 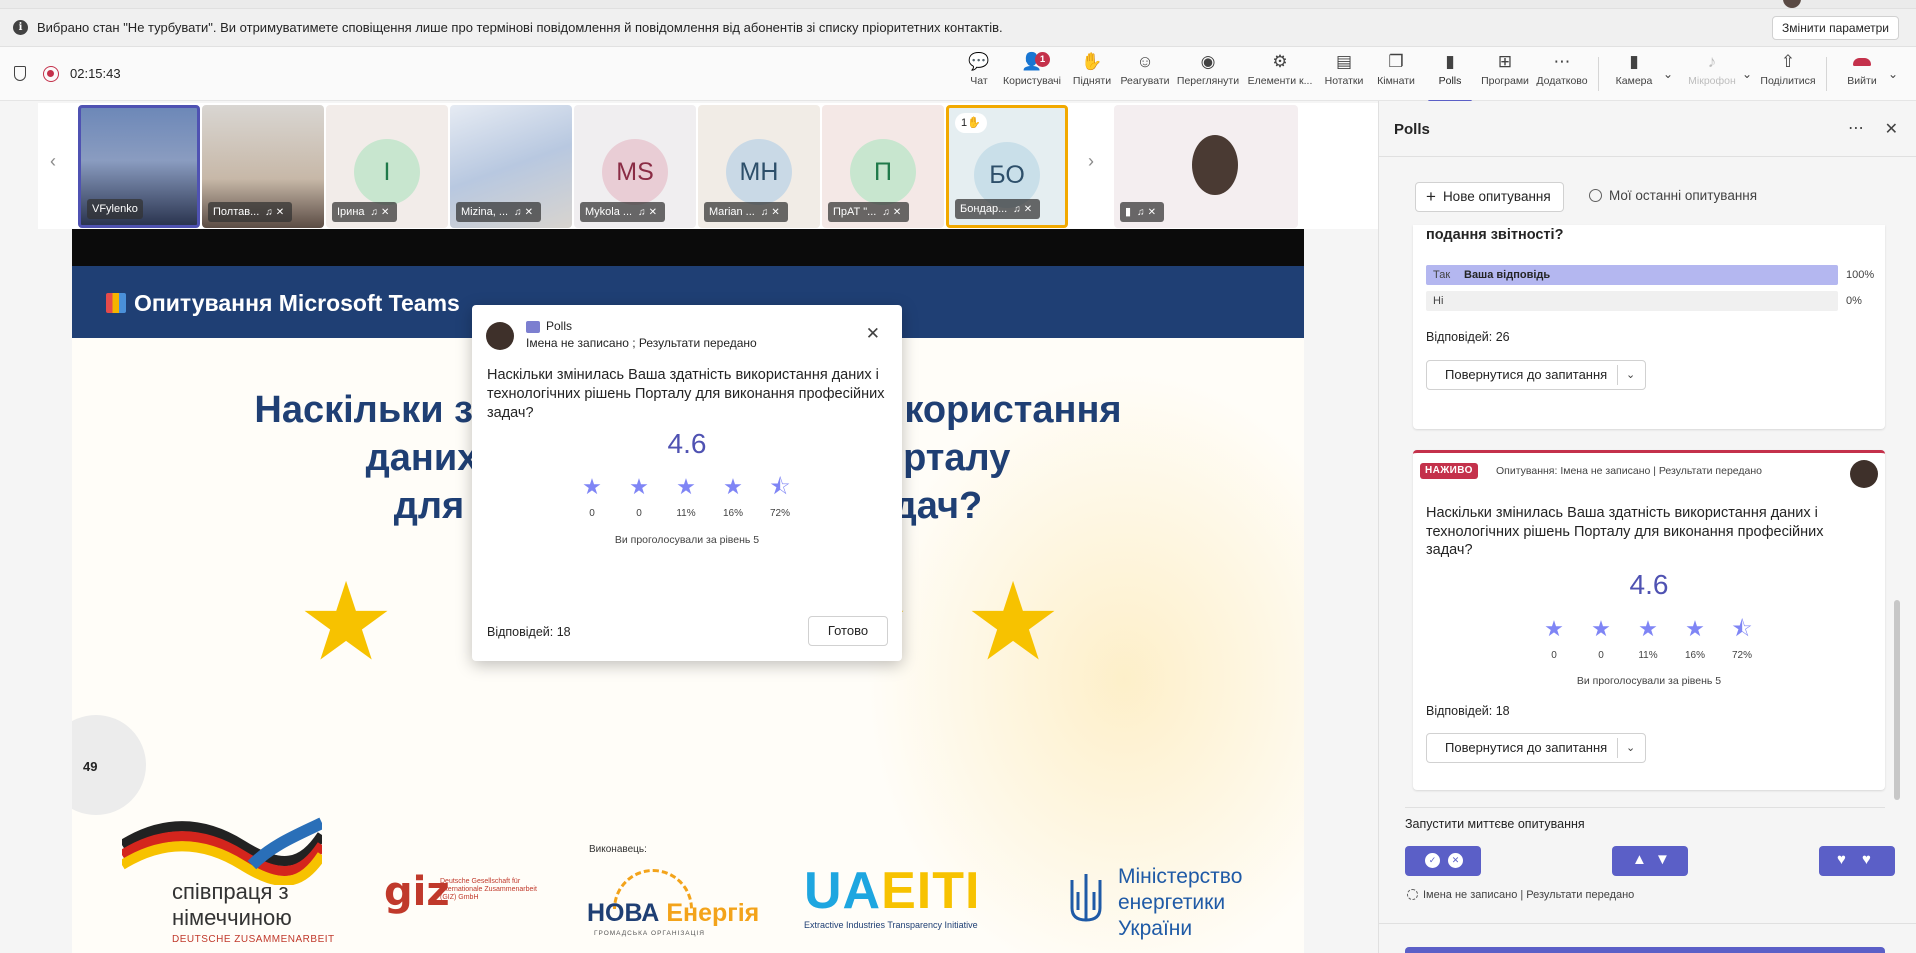 I want to click on slide-page-number: 49, so click(x=109, y=765).